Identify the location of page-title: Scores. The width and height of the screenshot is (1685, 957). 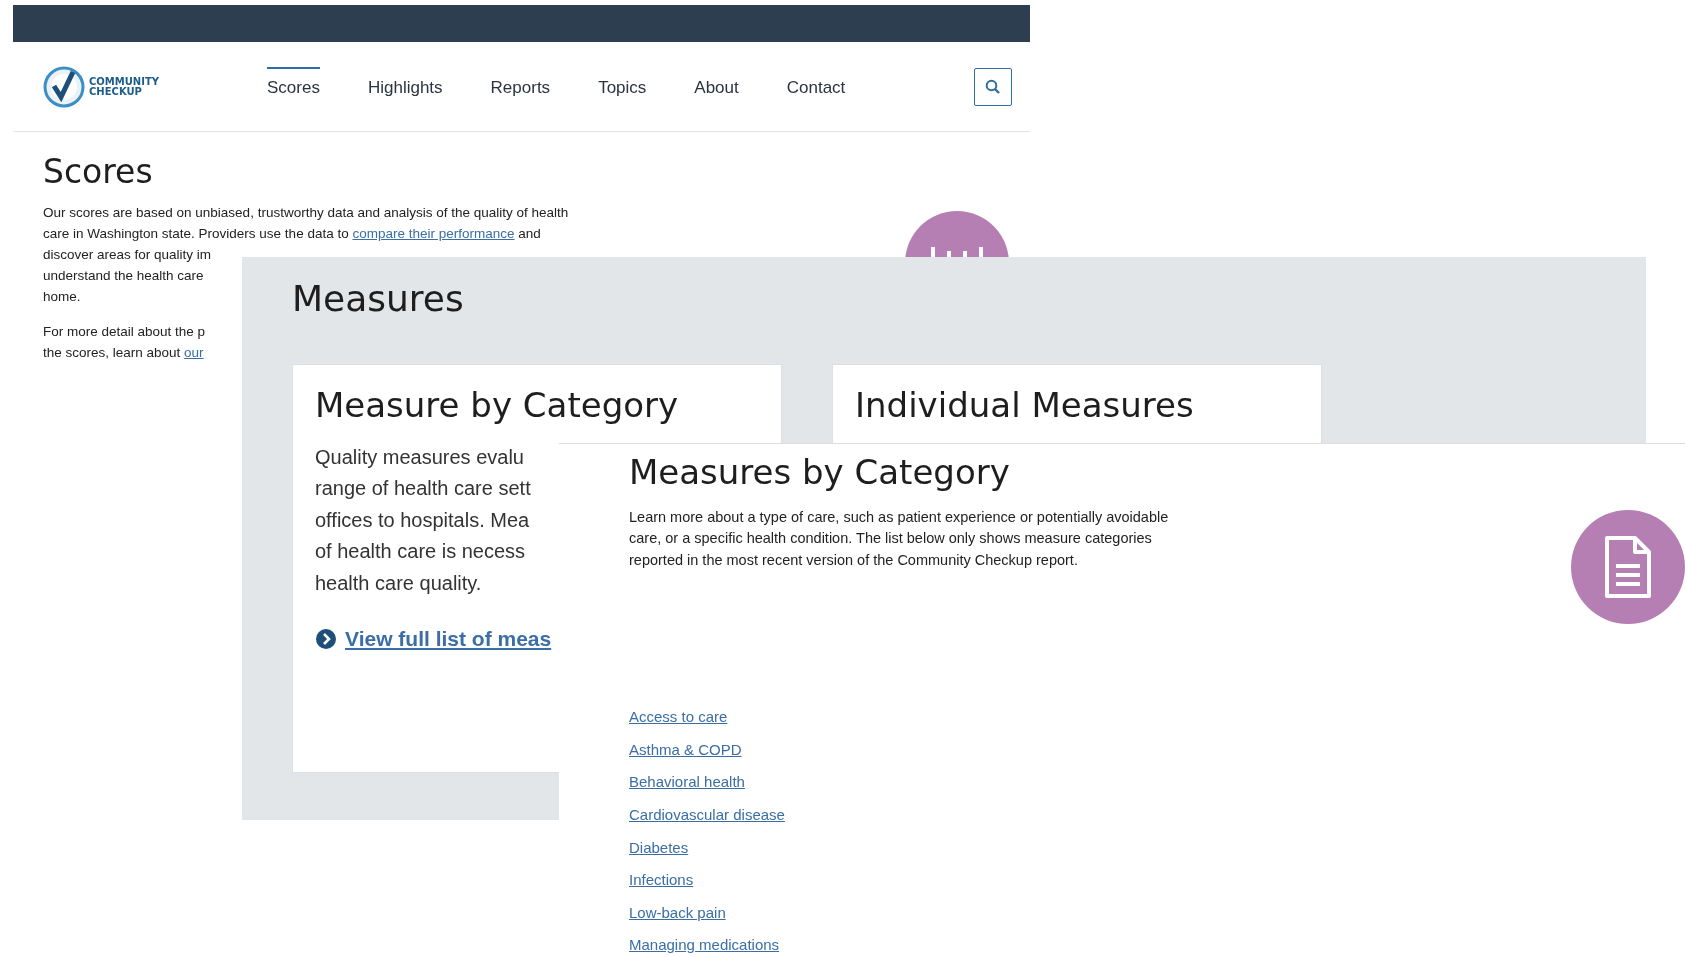
(98, 172).